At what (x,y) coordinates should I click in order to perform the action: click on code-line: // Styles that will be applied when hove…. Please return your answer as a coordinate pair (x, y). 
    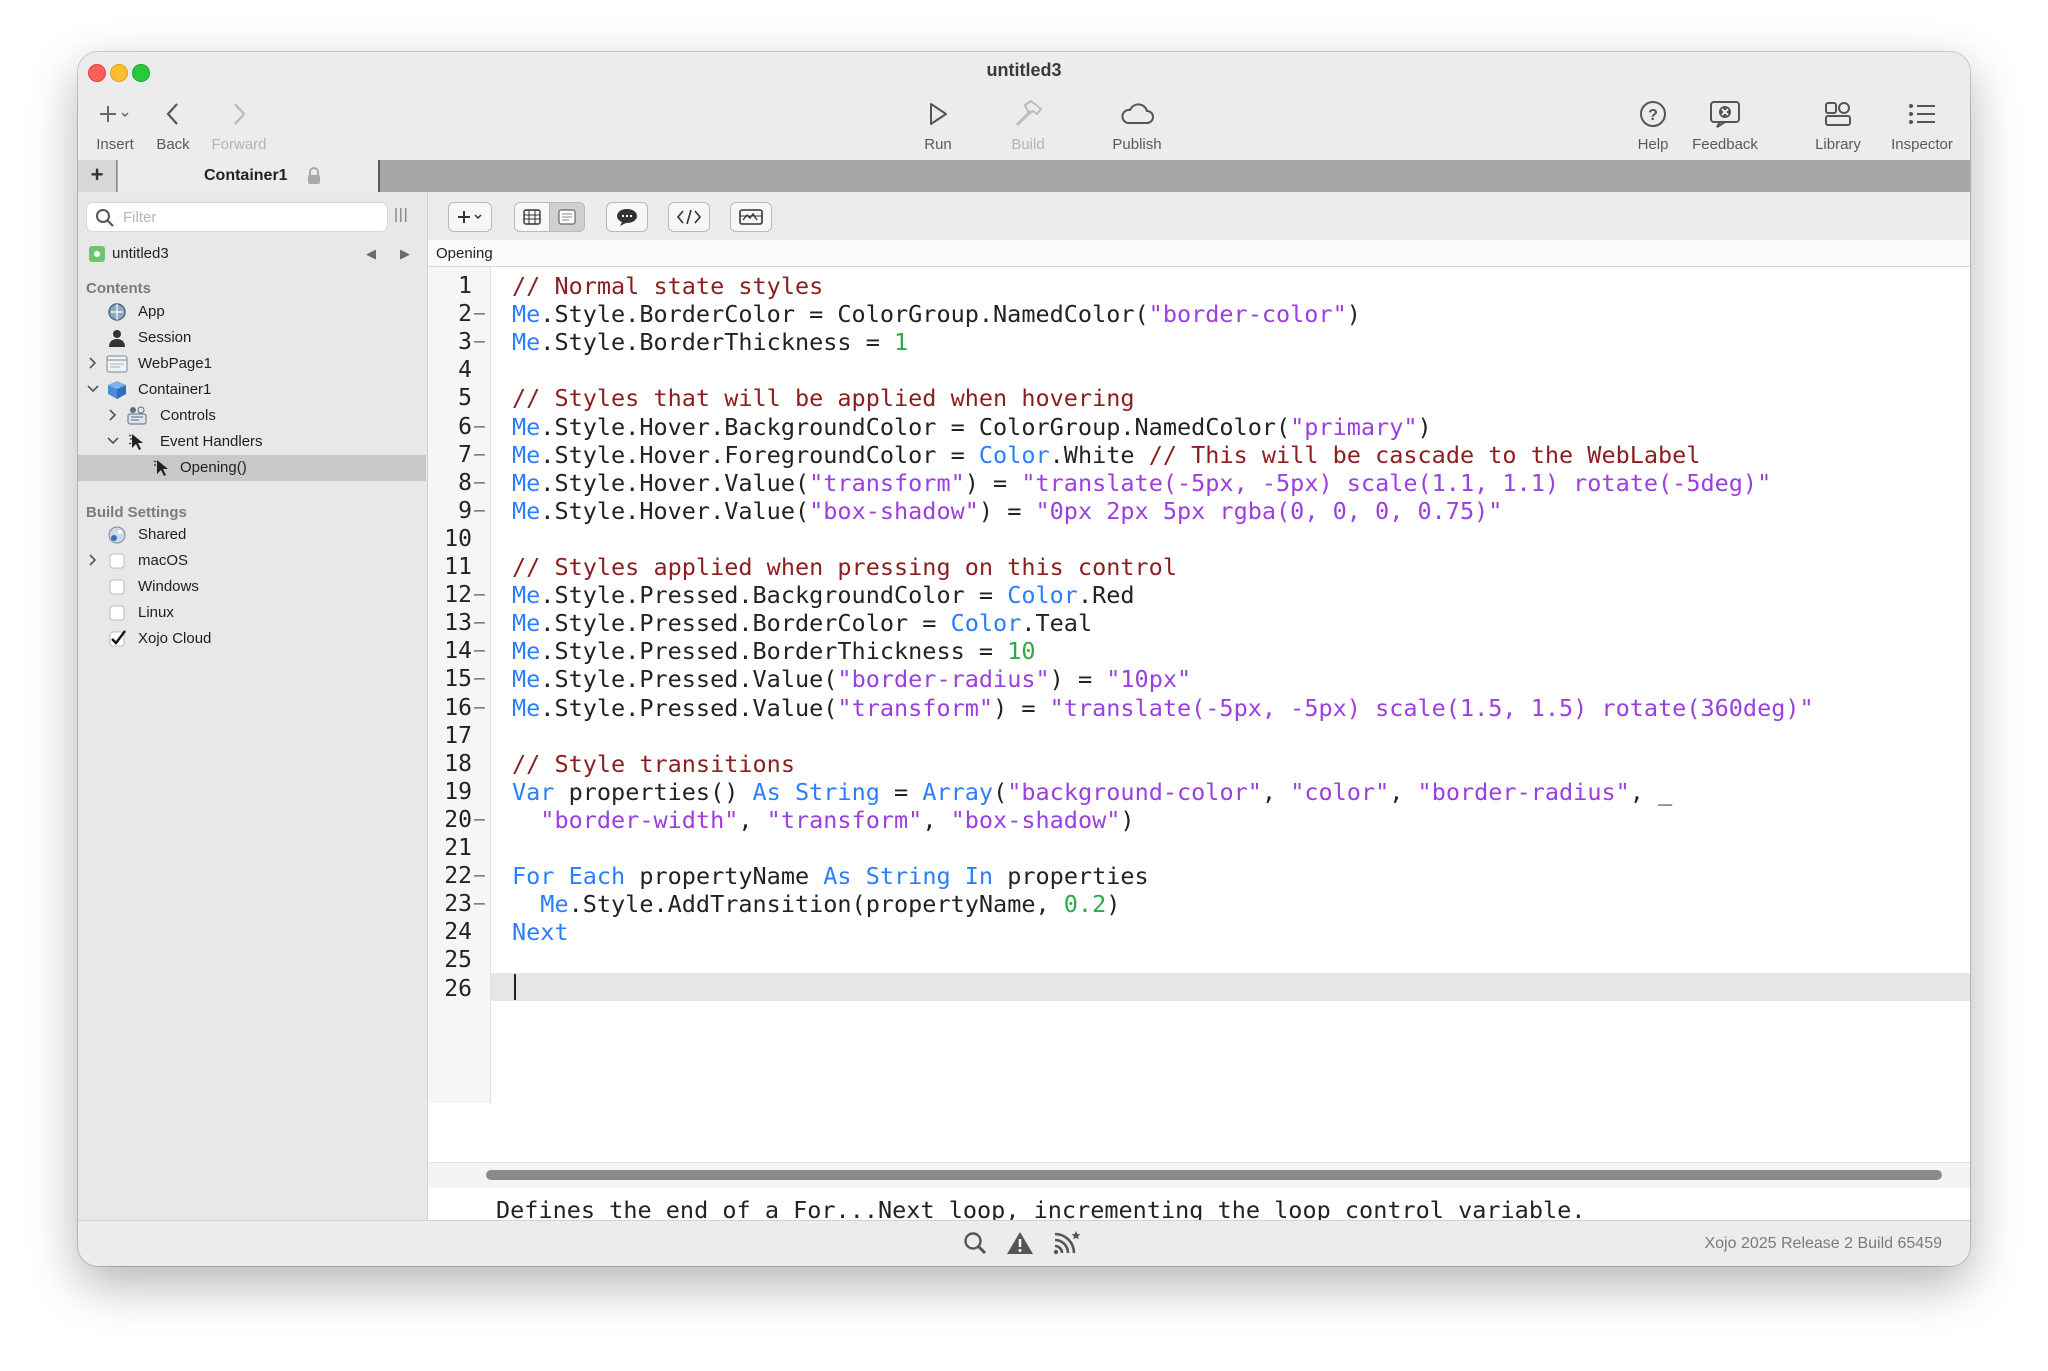
    Looking at the image, I should click on (823, 398).